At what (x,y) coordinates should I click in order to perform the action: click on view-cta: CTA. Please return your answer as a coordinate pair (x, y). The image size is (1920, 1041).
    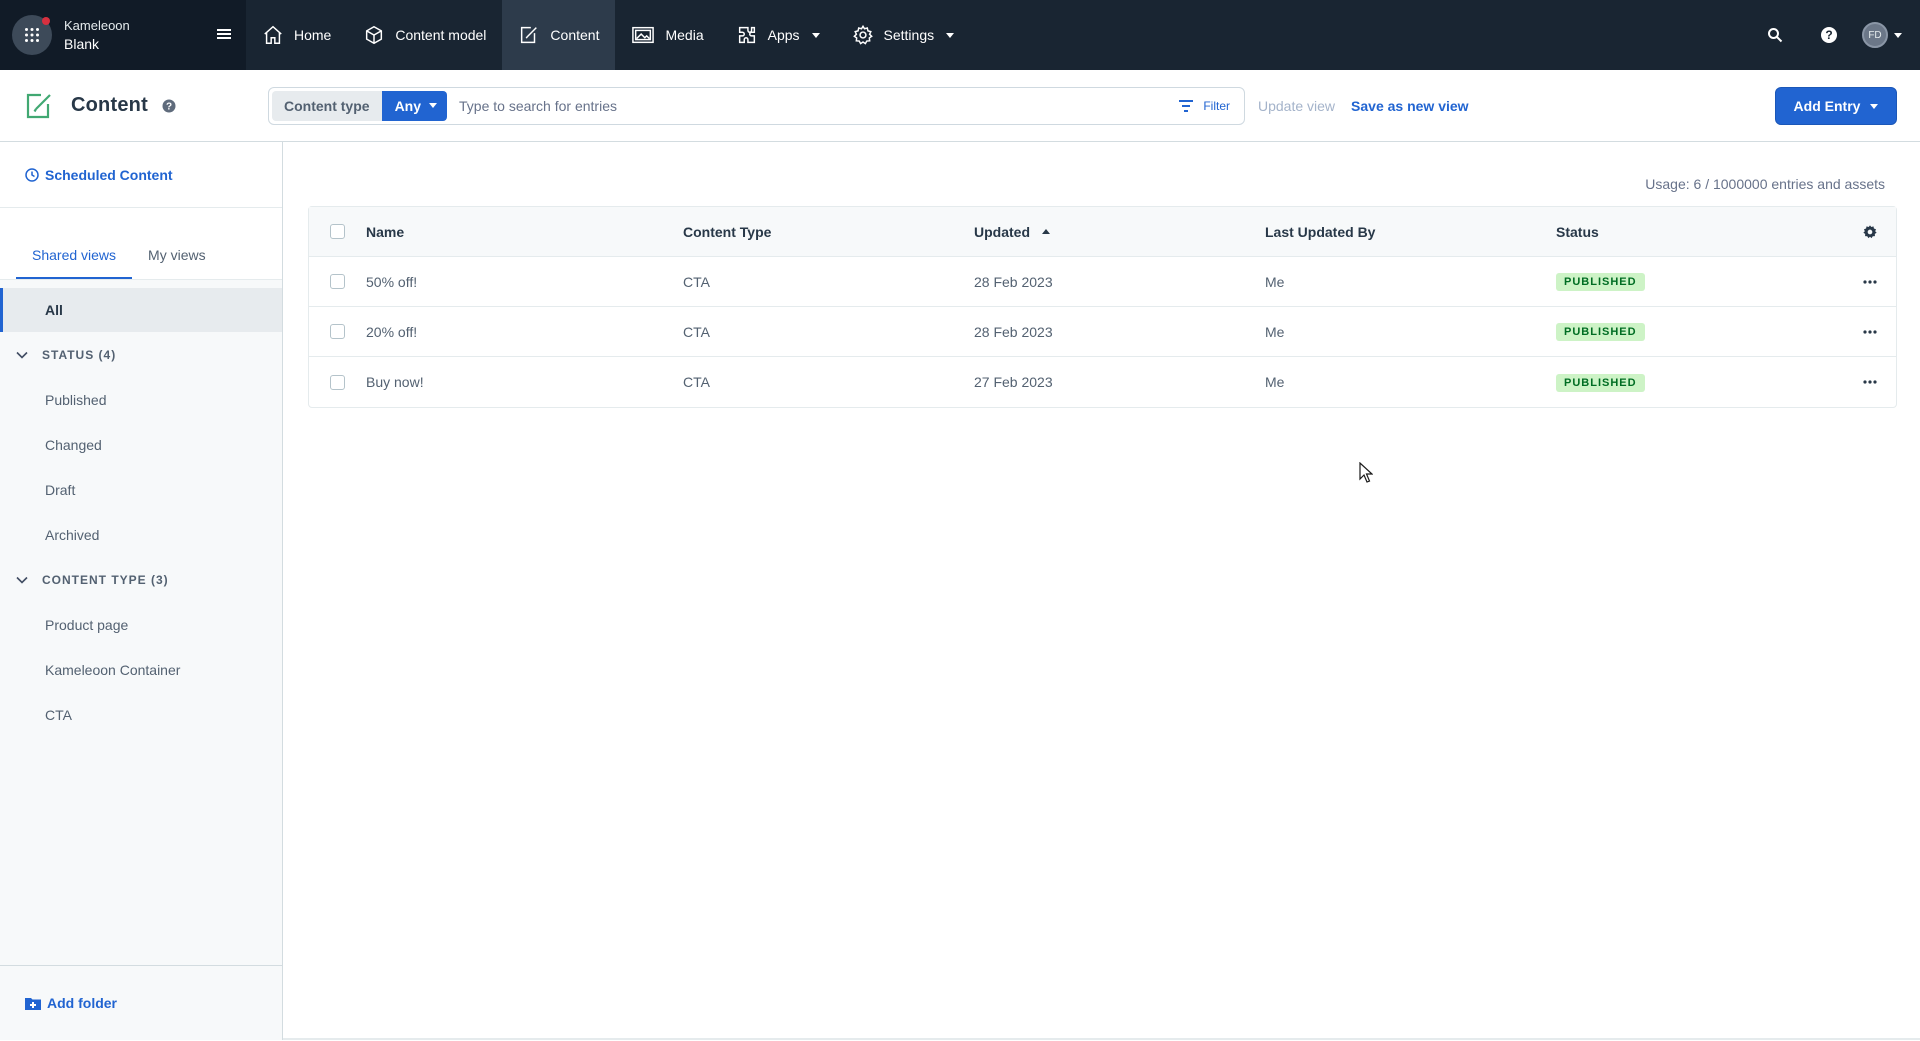
    Looking at the image, I should click on (141, 714).